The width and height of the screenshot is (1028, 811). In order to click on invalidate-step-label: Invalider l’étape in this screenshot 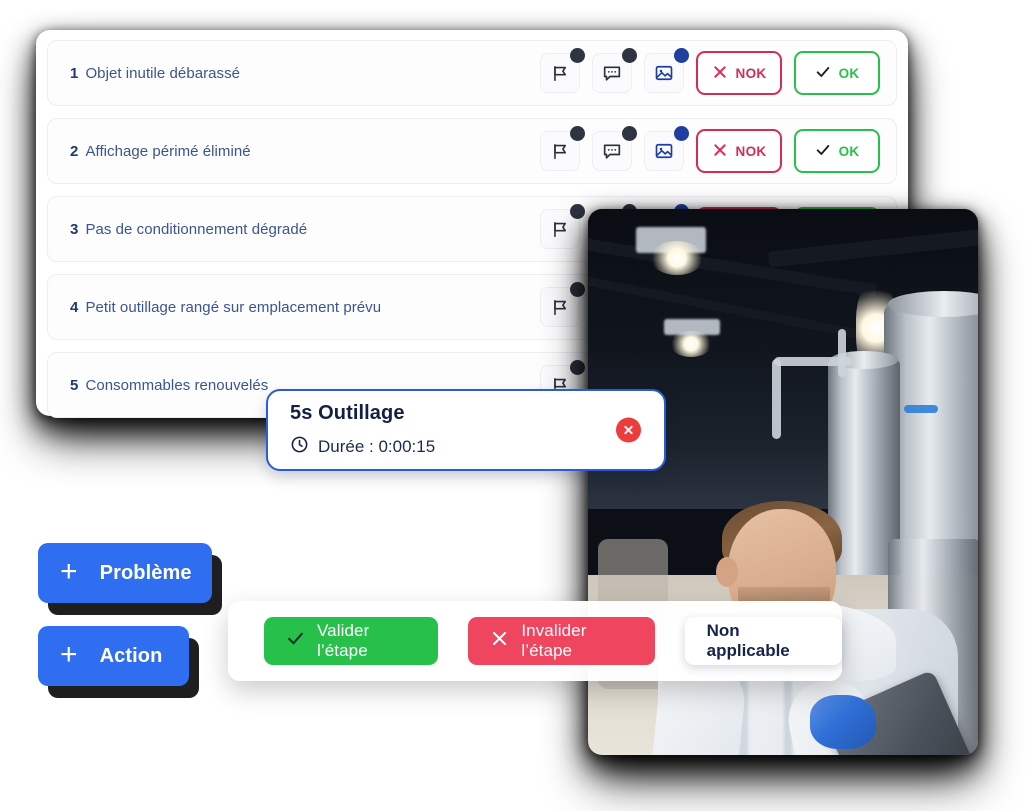, I will do `click(554, 640)`.